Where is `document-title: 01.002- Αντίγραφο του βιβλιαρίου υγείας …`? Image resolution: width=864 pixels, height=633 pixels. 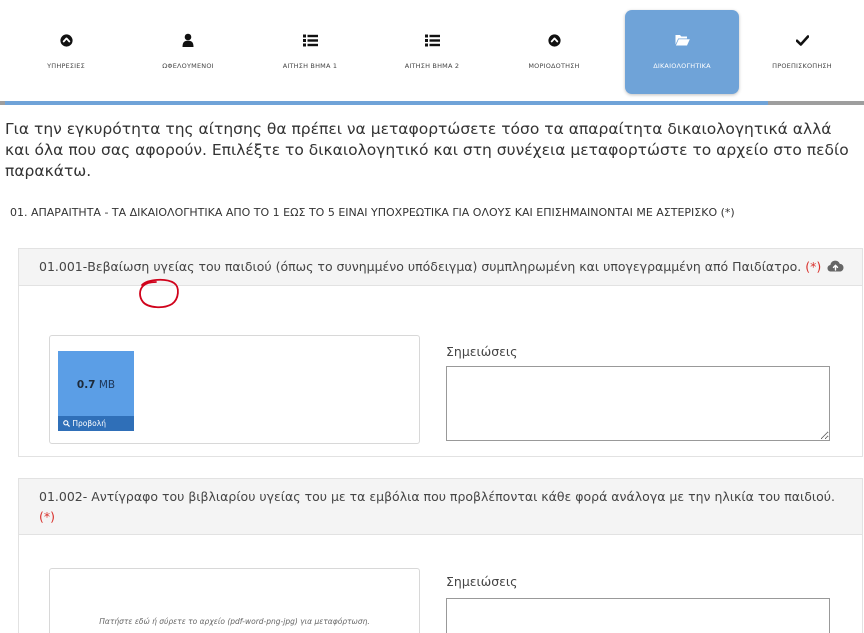
document-title: 01.002- Αντίγραφο του βιβλιαρίου υγείας … is located at coordinates (437, 496).